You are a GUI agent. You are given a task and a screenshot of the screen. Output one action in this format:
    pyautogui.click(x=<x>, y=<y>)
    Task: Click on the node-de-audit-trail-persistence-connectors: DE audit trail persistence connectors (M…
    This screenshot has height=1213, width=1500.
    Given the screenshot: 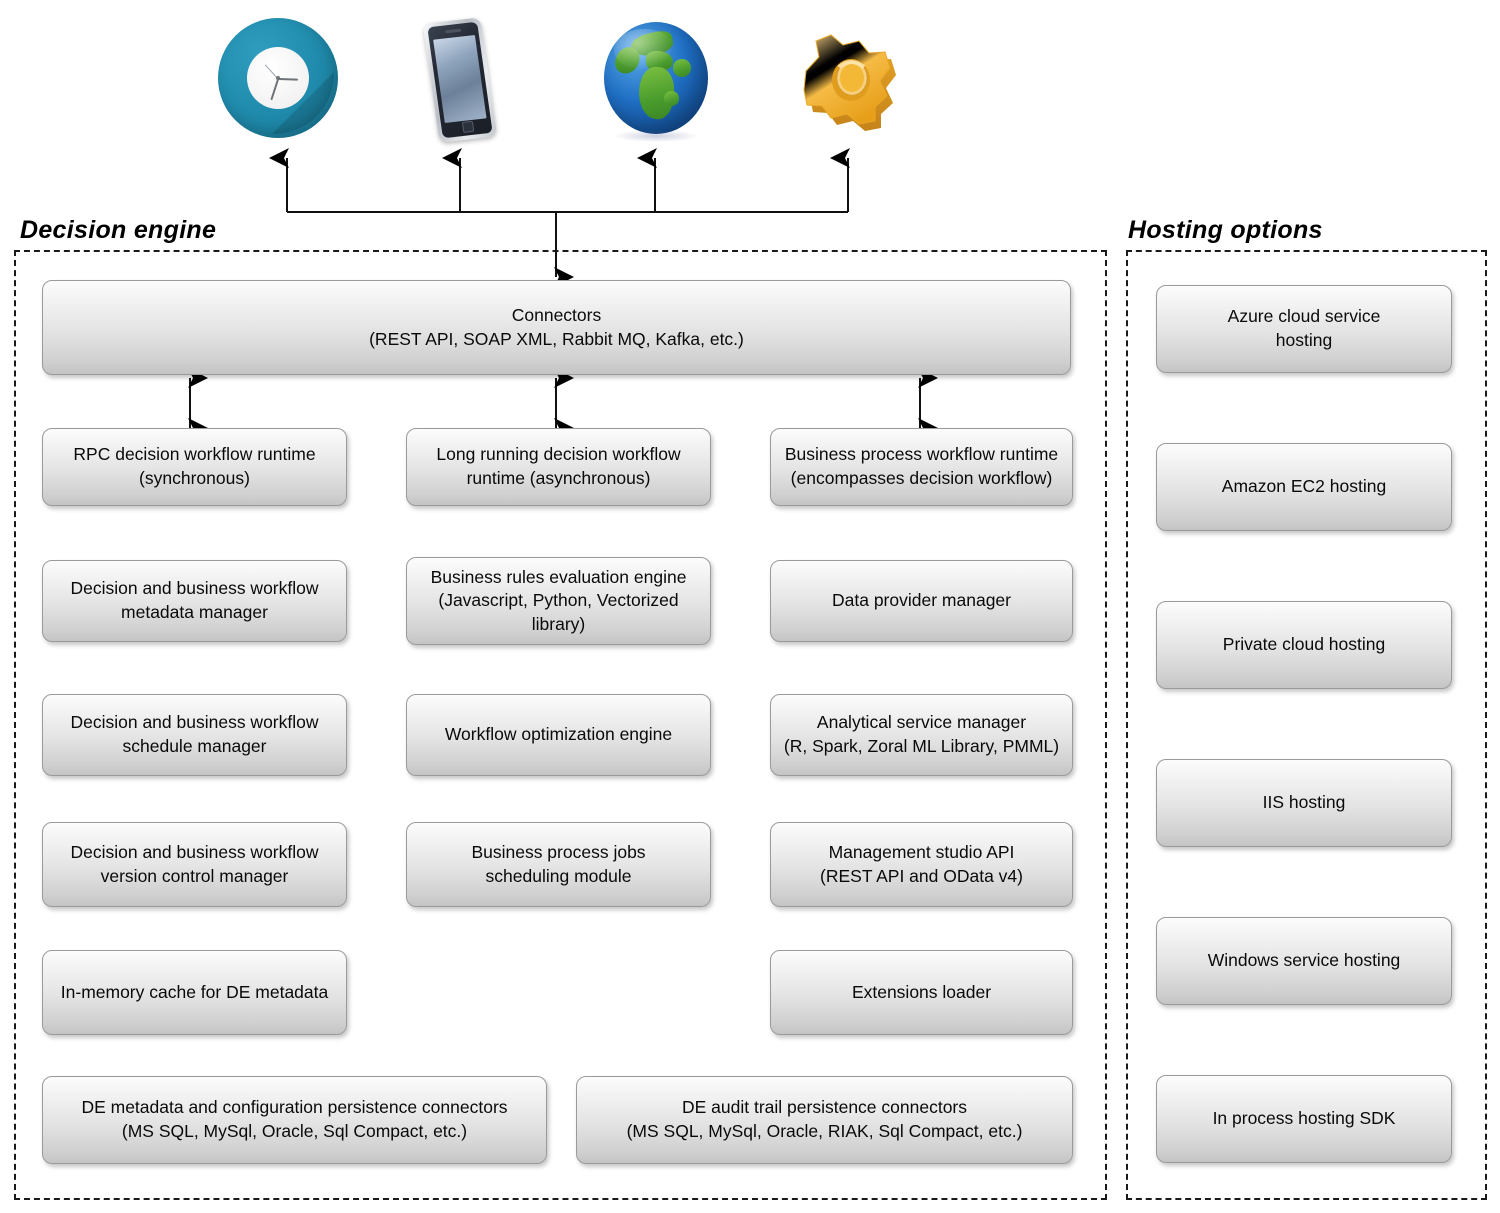 What is the action you would take?
    pyautogui.click(x=824, y=1120)
    